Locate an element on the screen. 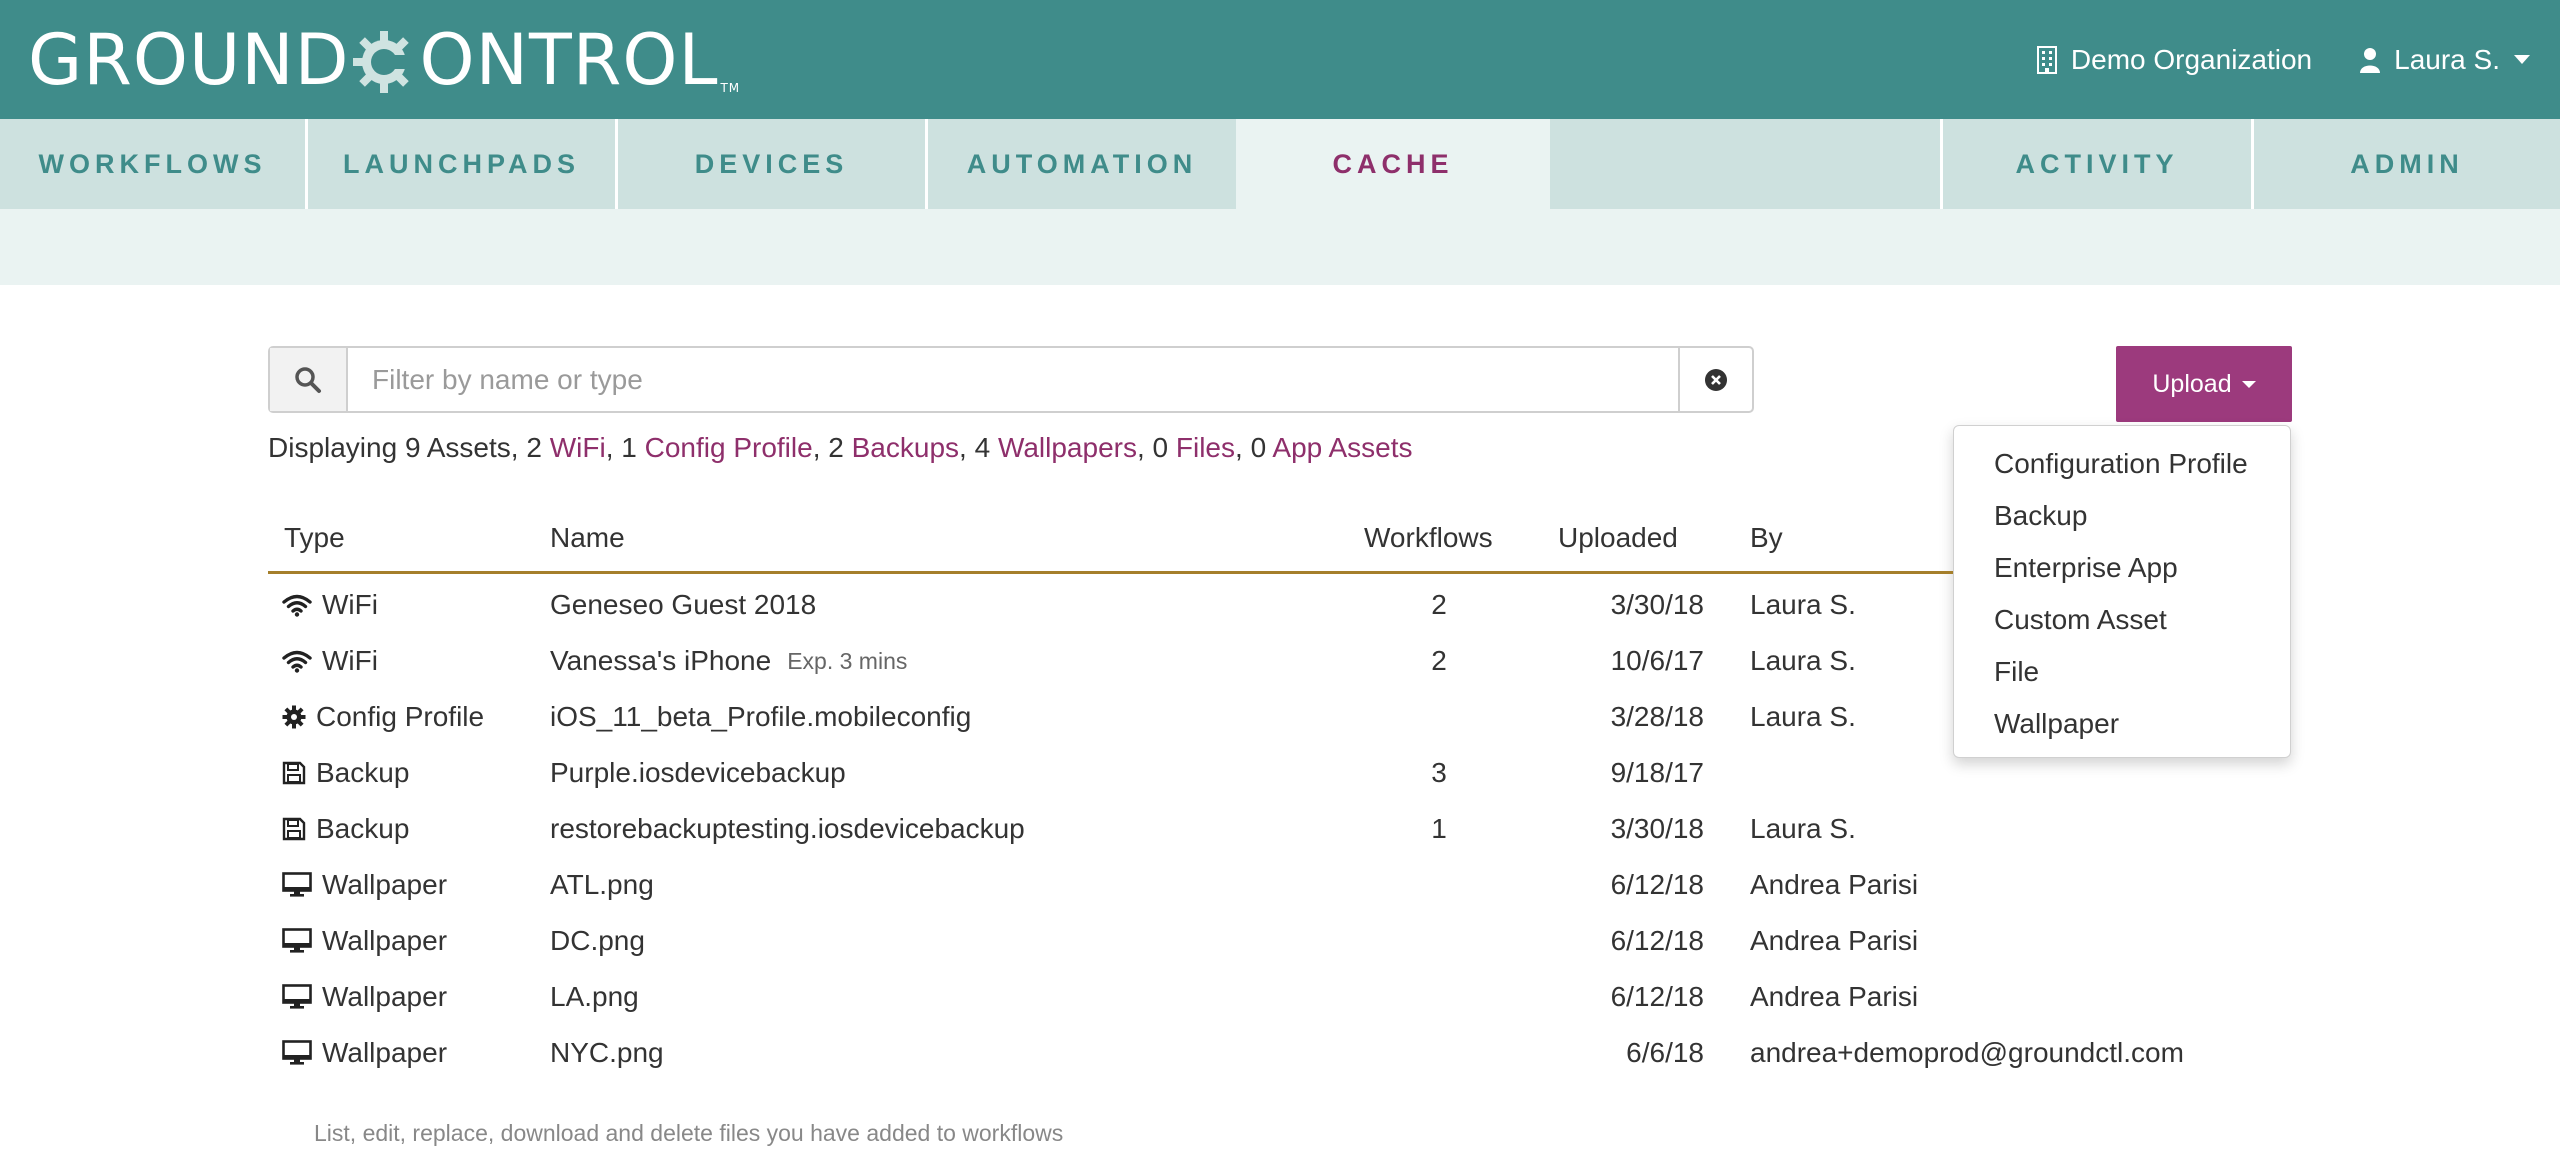  upload-button: Upload is located at coordinates (2204, 384).